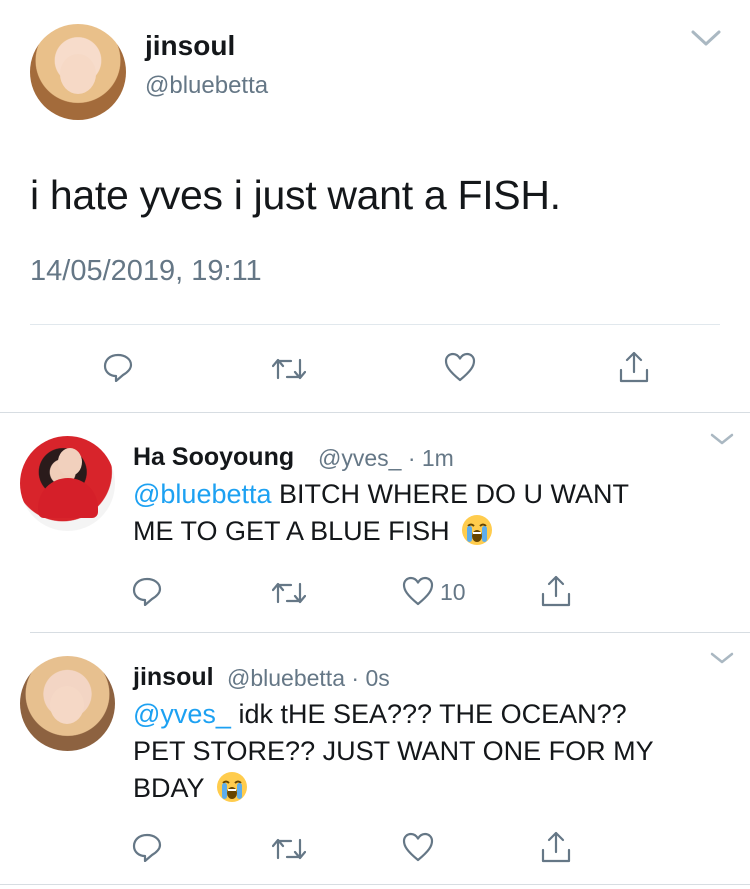 This screenshot has height=889, width=750. What do you see at coordinates (169, 788) in the screenshot?
I see `text-line: BDAY` at bounding box center [169, 788].